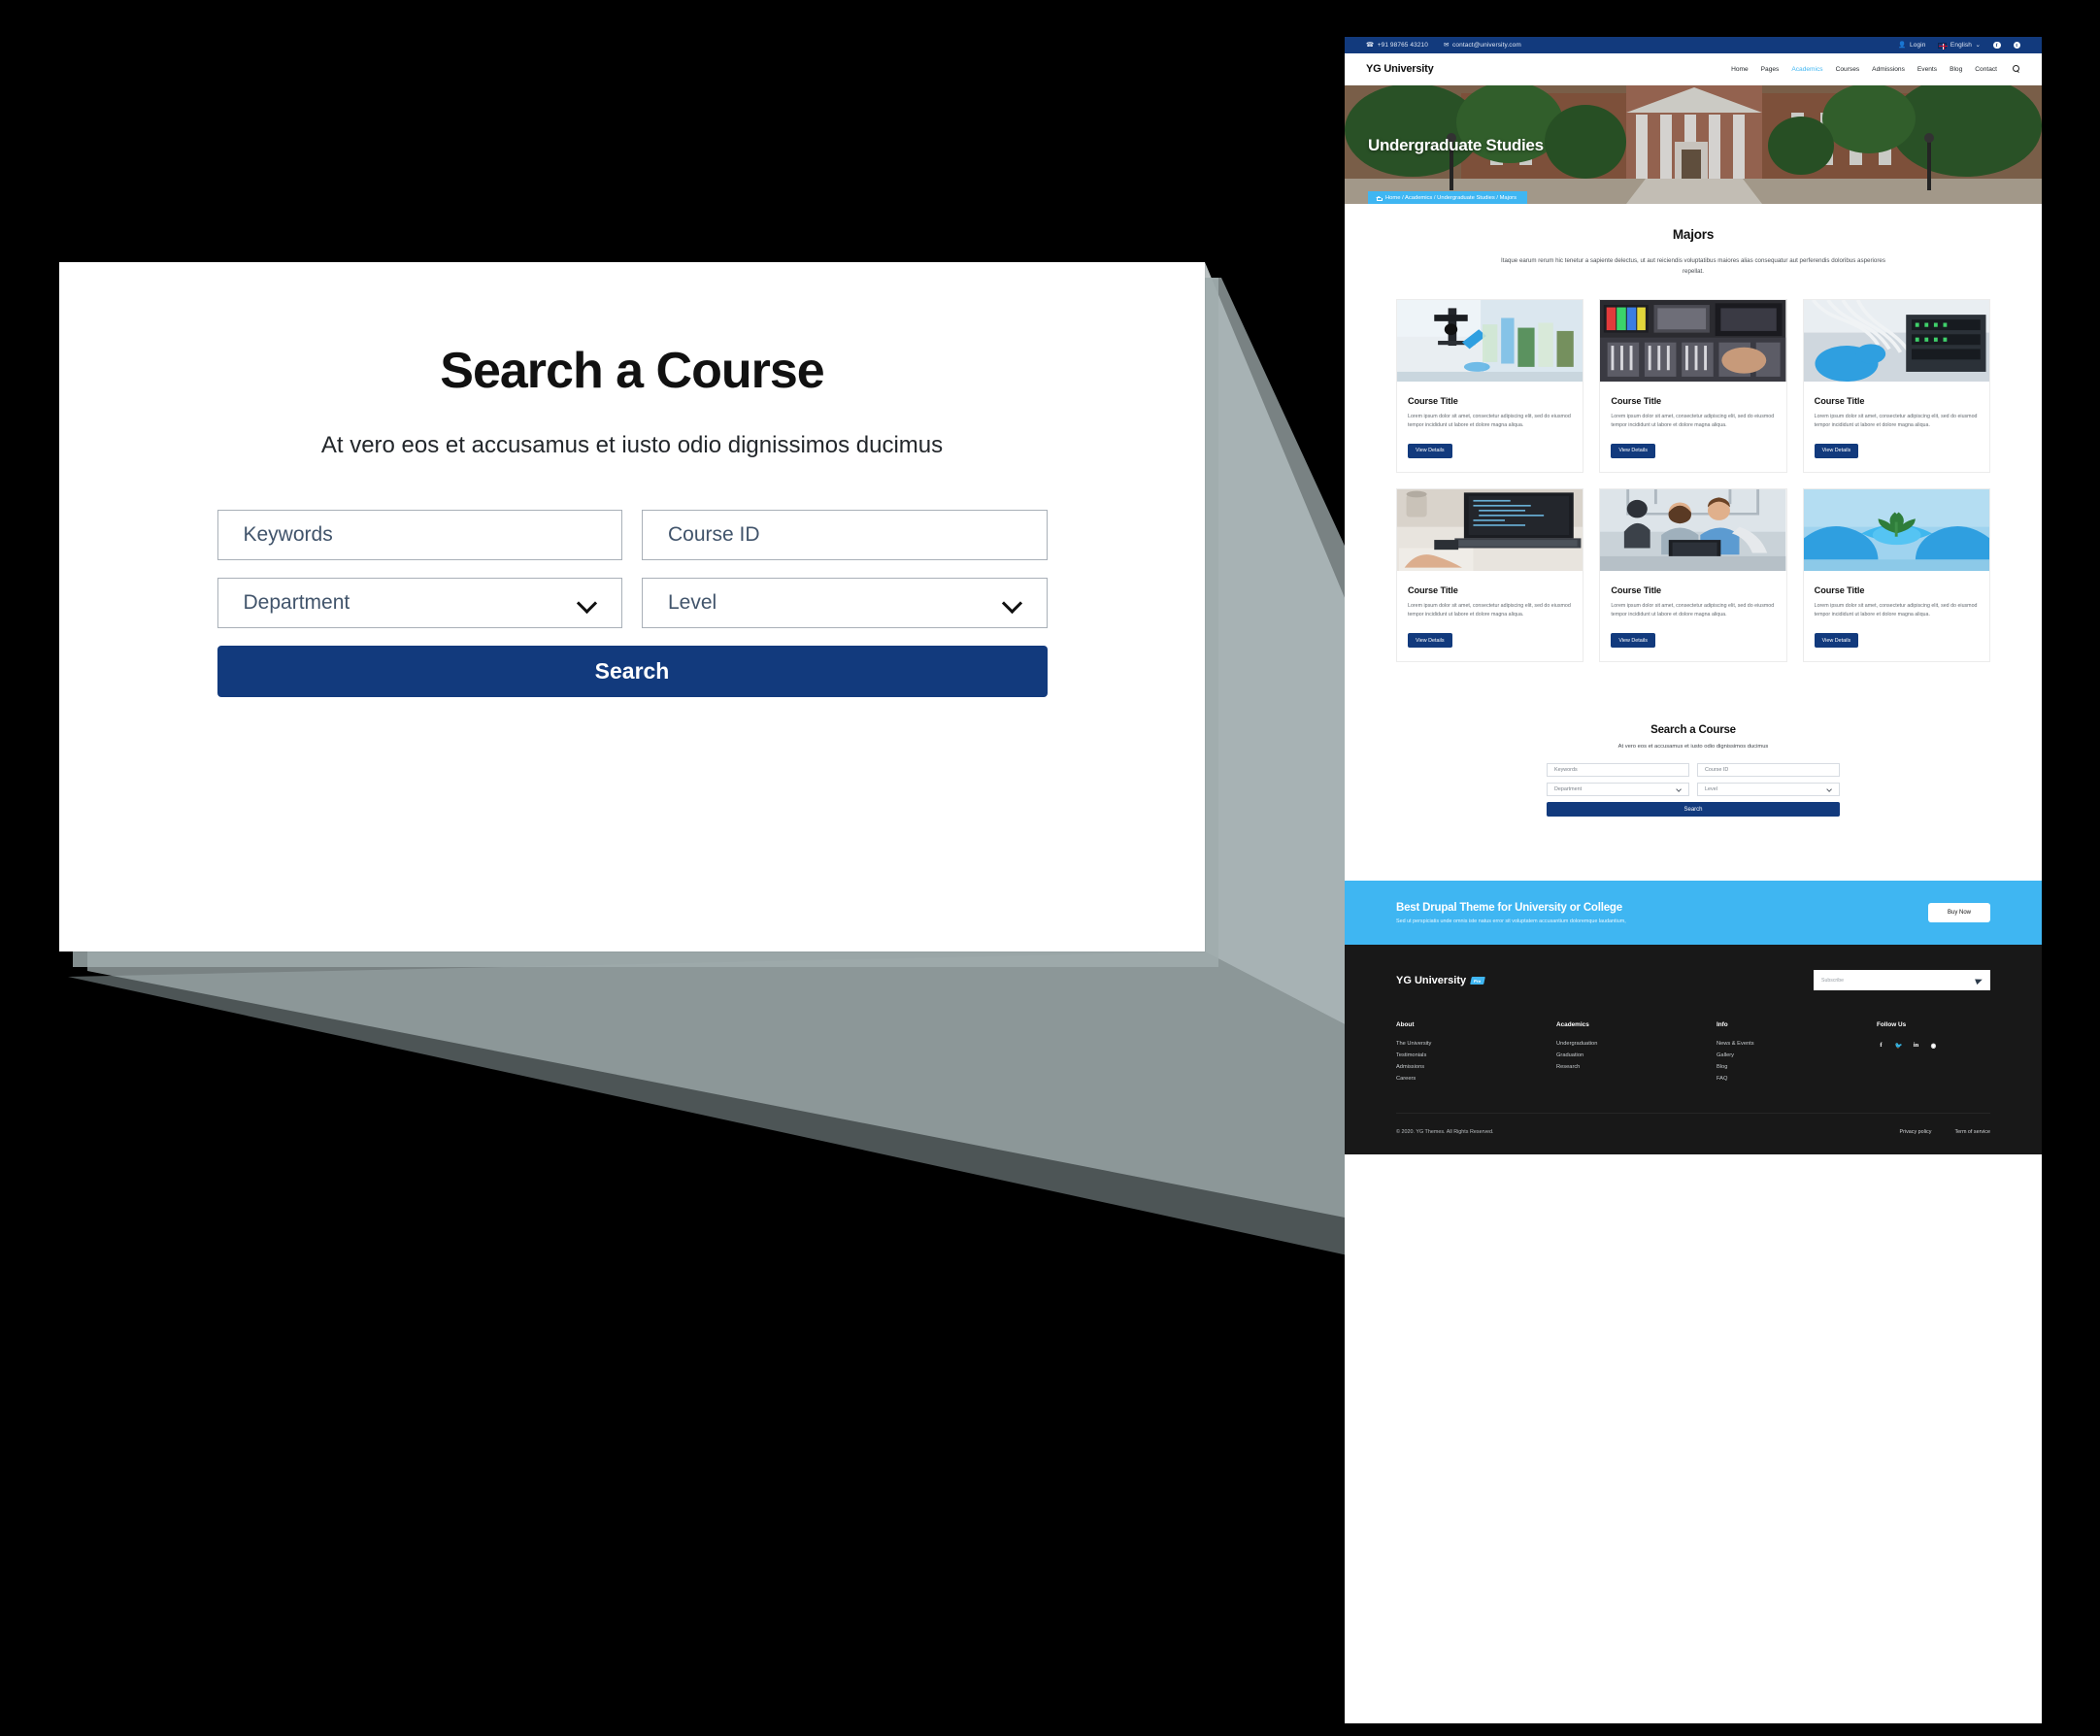 The width and height of the screenshot is (2100, 1736). Describe the element at coordinates (1476, 1067) in the screenshot. I see `footer-link: Admissions` at that location.